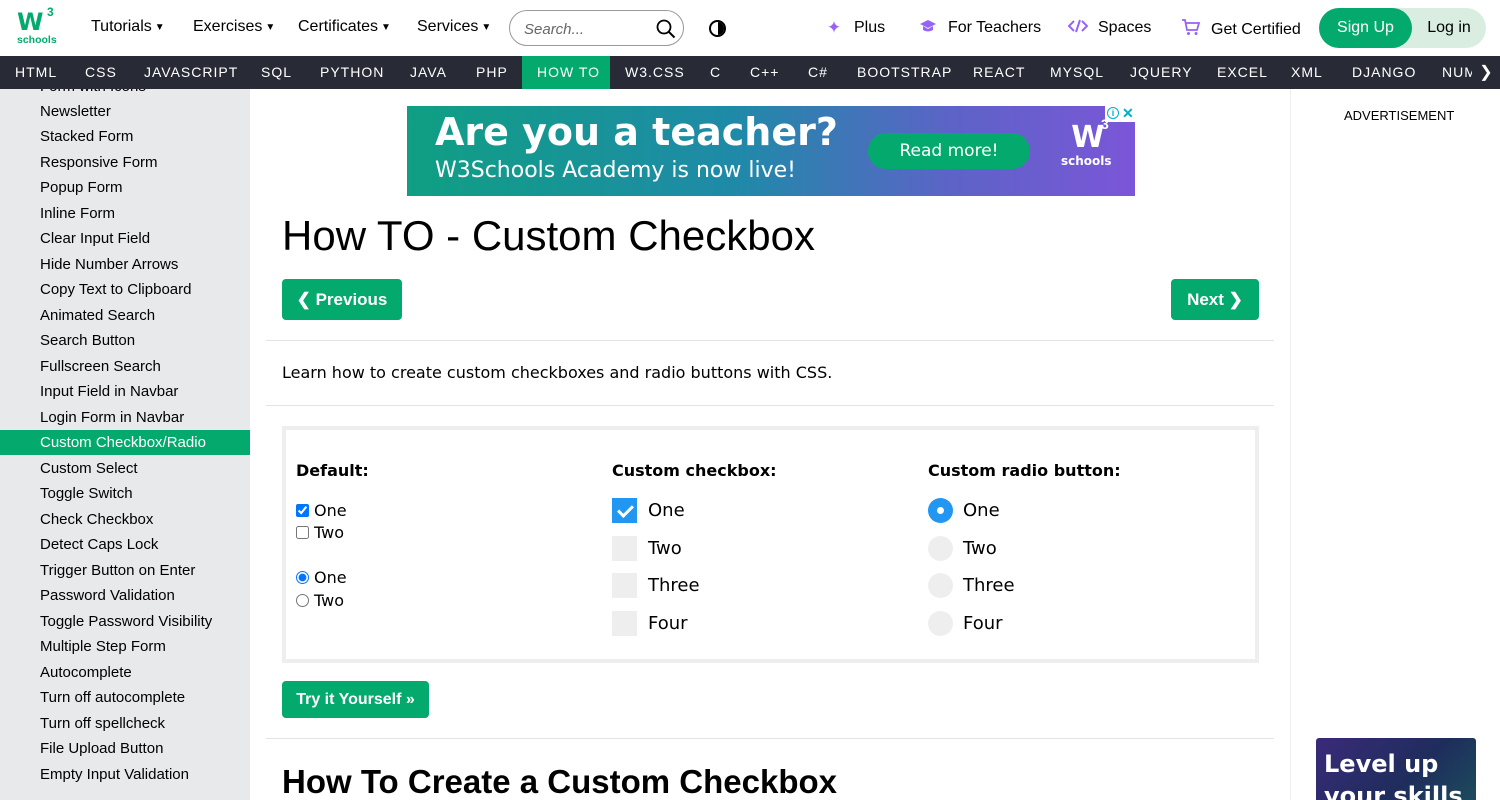 This screenshot has width=1500, height=800. Describe the element at coordinates (770, 738) in the screenshot. I see `divider` at that location.